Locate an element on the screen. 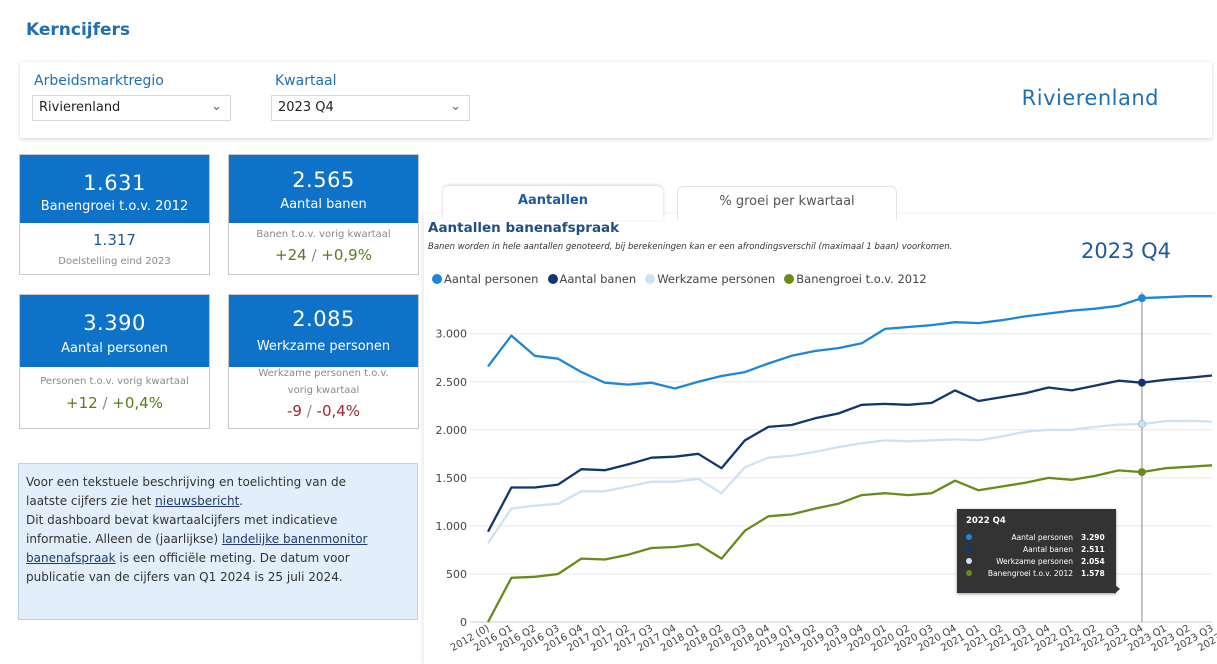 This screenshot has height=664, width=1217. tooltip-title: 2022 Q4 is located at coordinates (986, 521).